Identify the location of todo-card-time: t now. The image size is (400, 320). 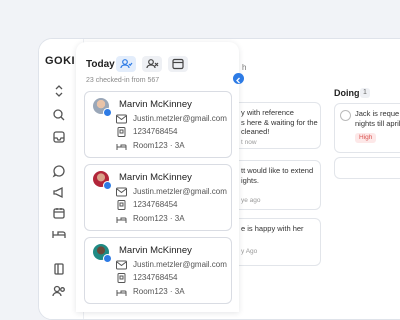
(249, 142).